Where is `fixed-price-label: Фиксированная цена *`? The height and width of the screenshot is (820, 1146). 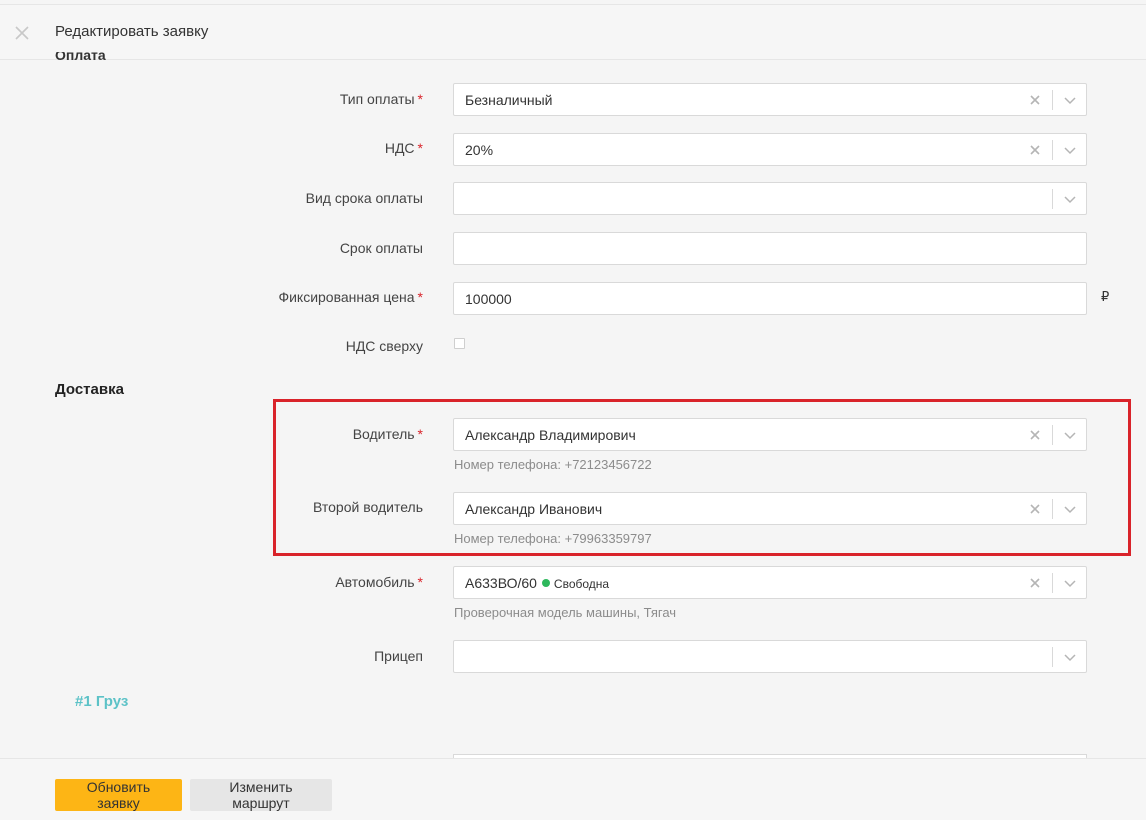 fixed-price-label: Фиксированная цена * is located at coordinates (350, 297).